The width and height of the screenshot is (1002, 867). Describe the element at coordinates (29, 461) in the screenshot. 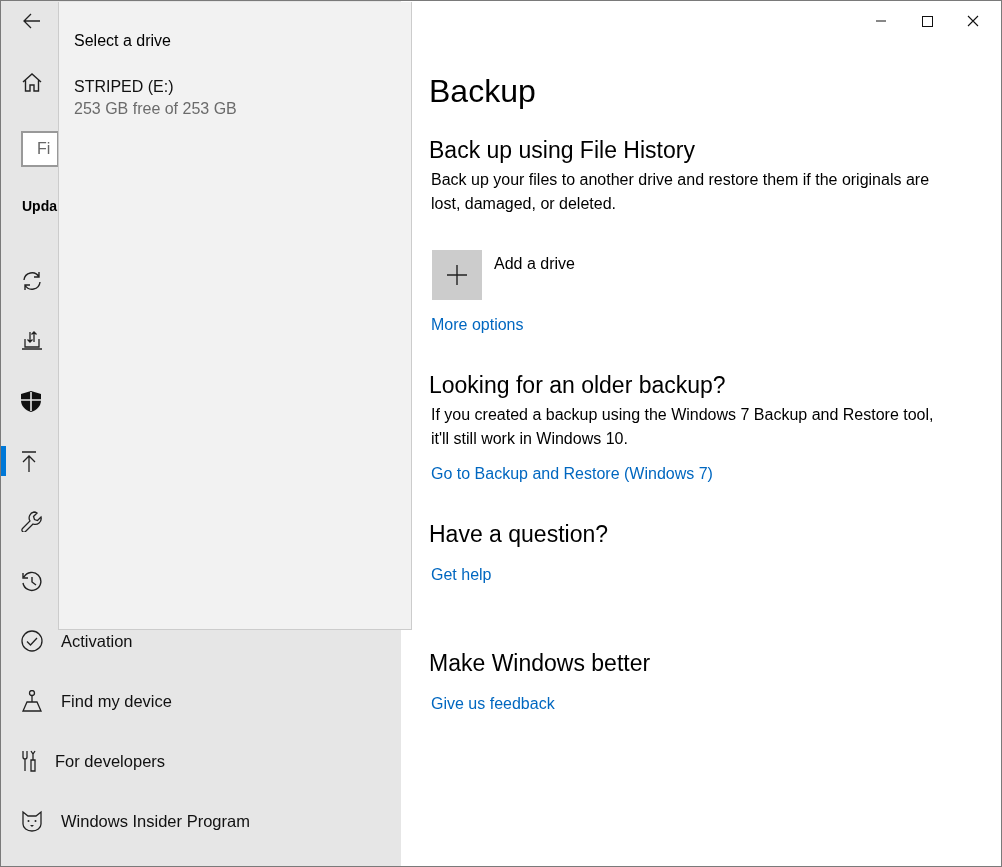

I see `upload-icon` at that location.